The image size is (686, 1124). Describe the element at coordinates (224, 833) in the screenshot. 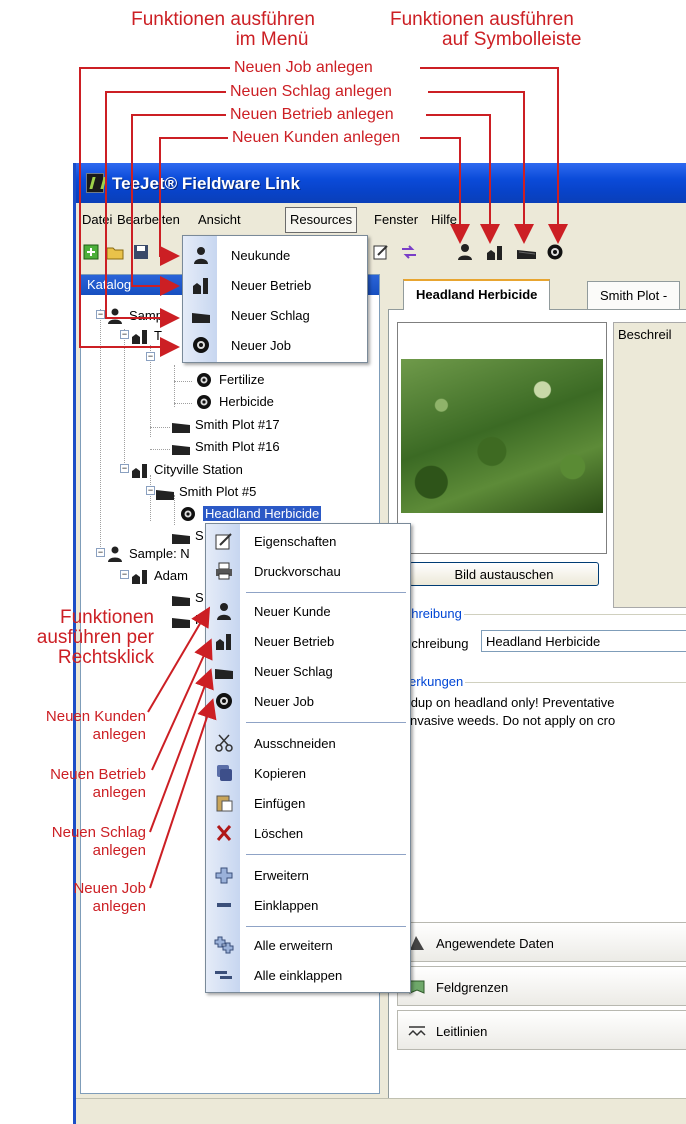

I see `delete-icon` at that location.